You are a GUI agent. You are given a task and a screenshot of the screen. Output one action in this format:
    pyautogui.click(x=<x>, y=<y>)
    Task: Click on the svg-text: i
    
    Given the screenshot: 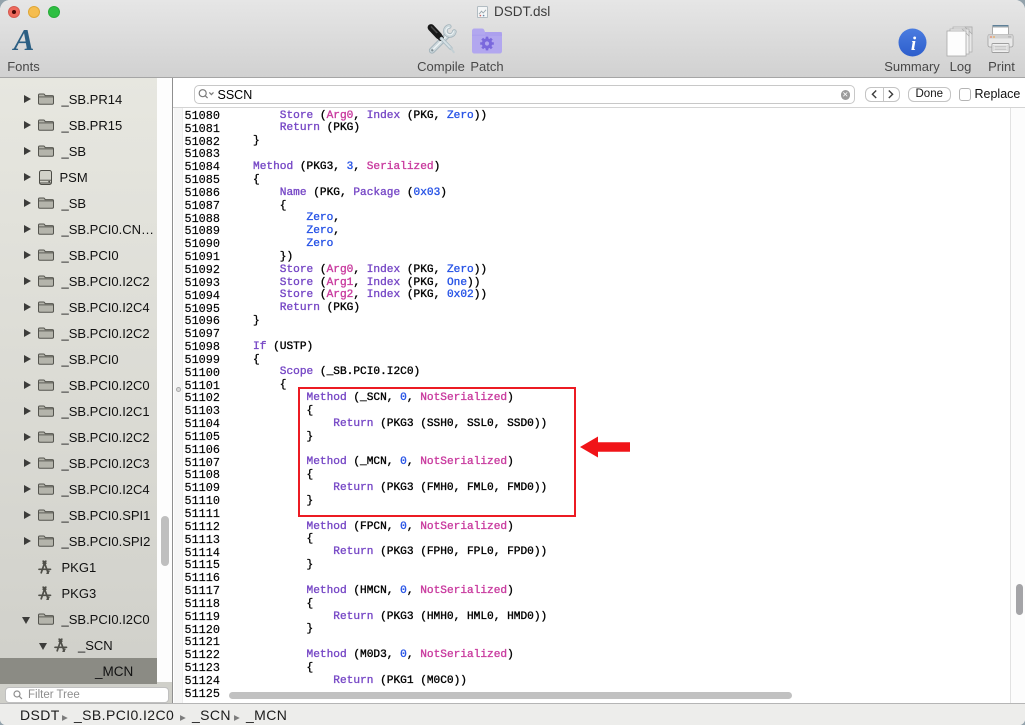 What is the action you would take?
    pyautogui.click(x=914, y=44)
    